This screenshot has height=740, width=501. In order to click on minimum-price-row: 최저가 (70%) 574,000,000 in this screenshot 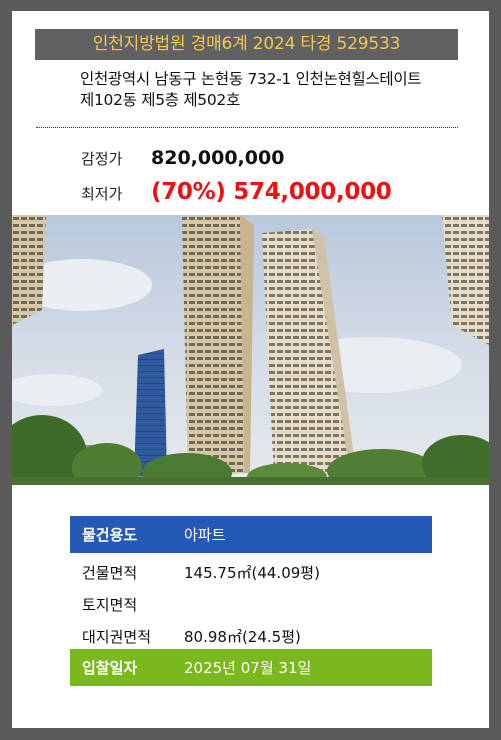, I will do `click(236, 192)`.